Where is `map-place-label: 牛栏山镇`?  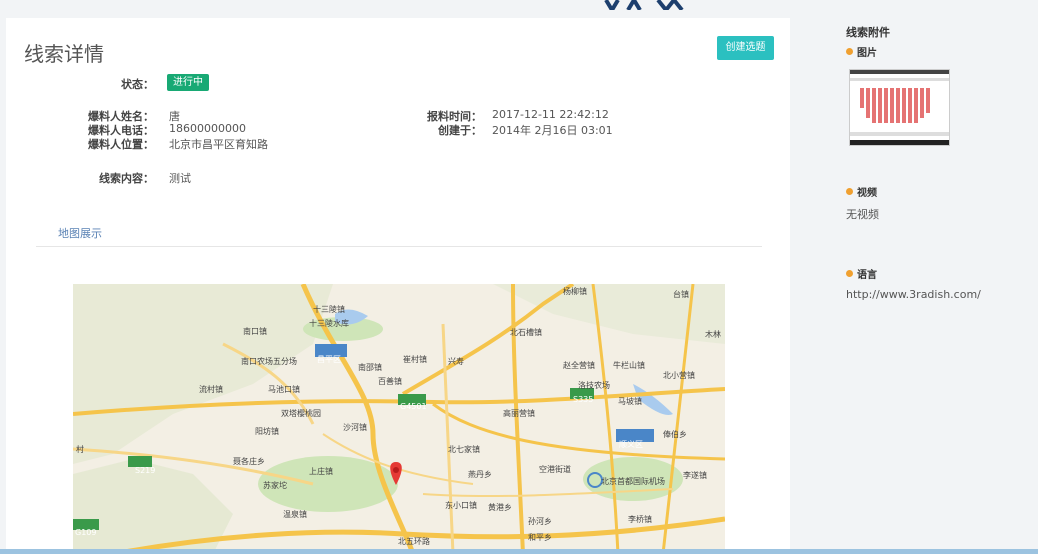 map-place-label: 牛栏山镇 is located at coordinates (629, 365).